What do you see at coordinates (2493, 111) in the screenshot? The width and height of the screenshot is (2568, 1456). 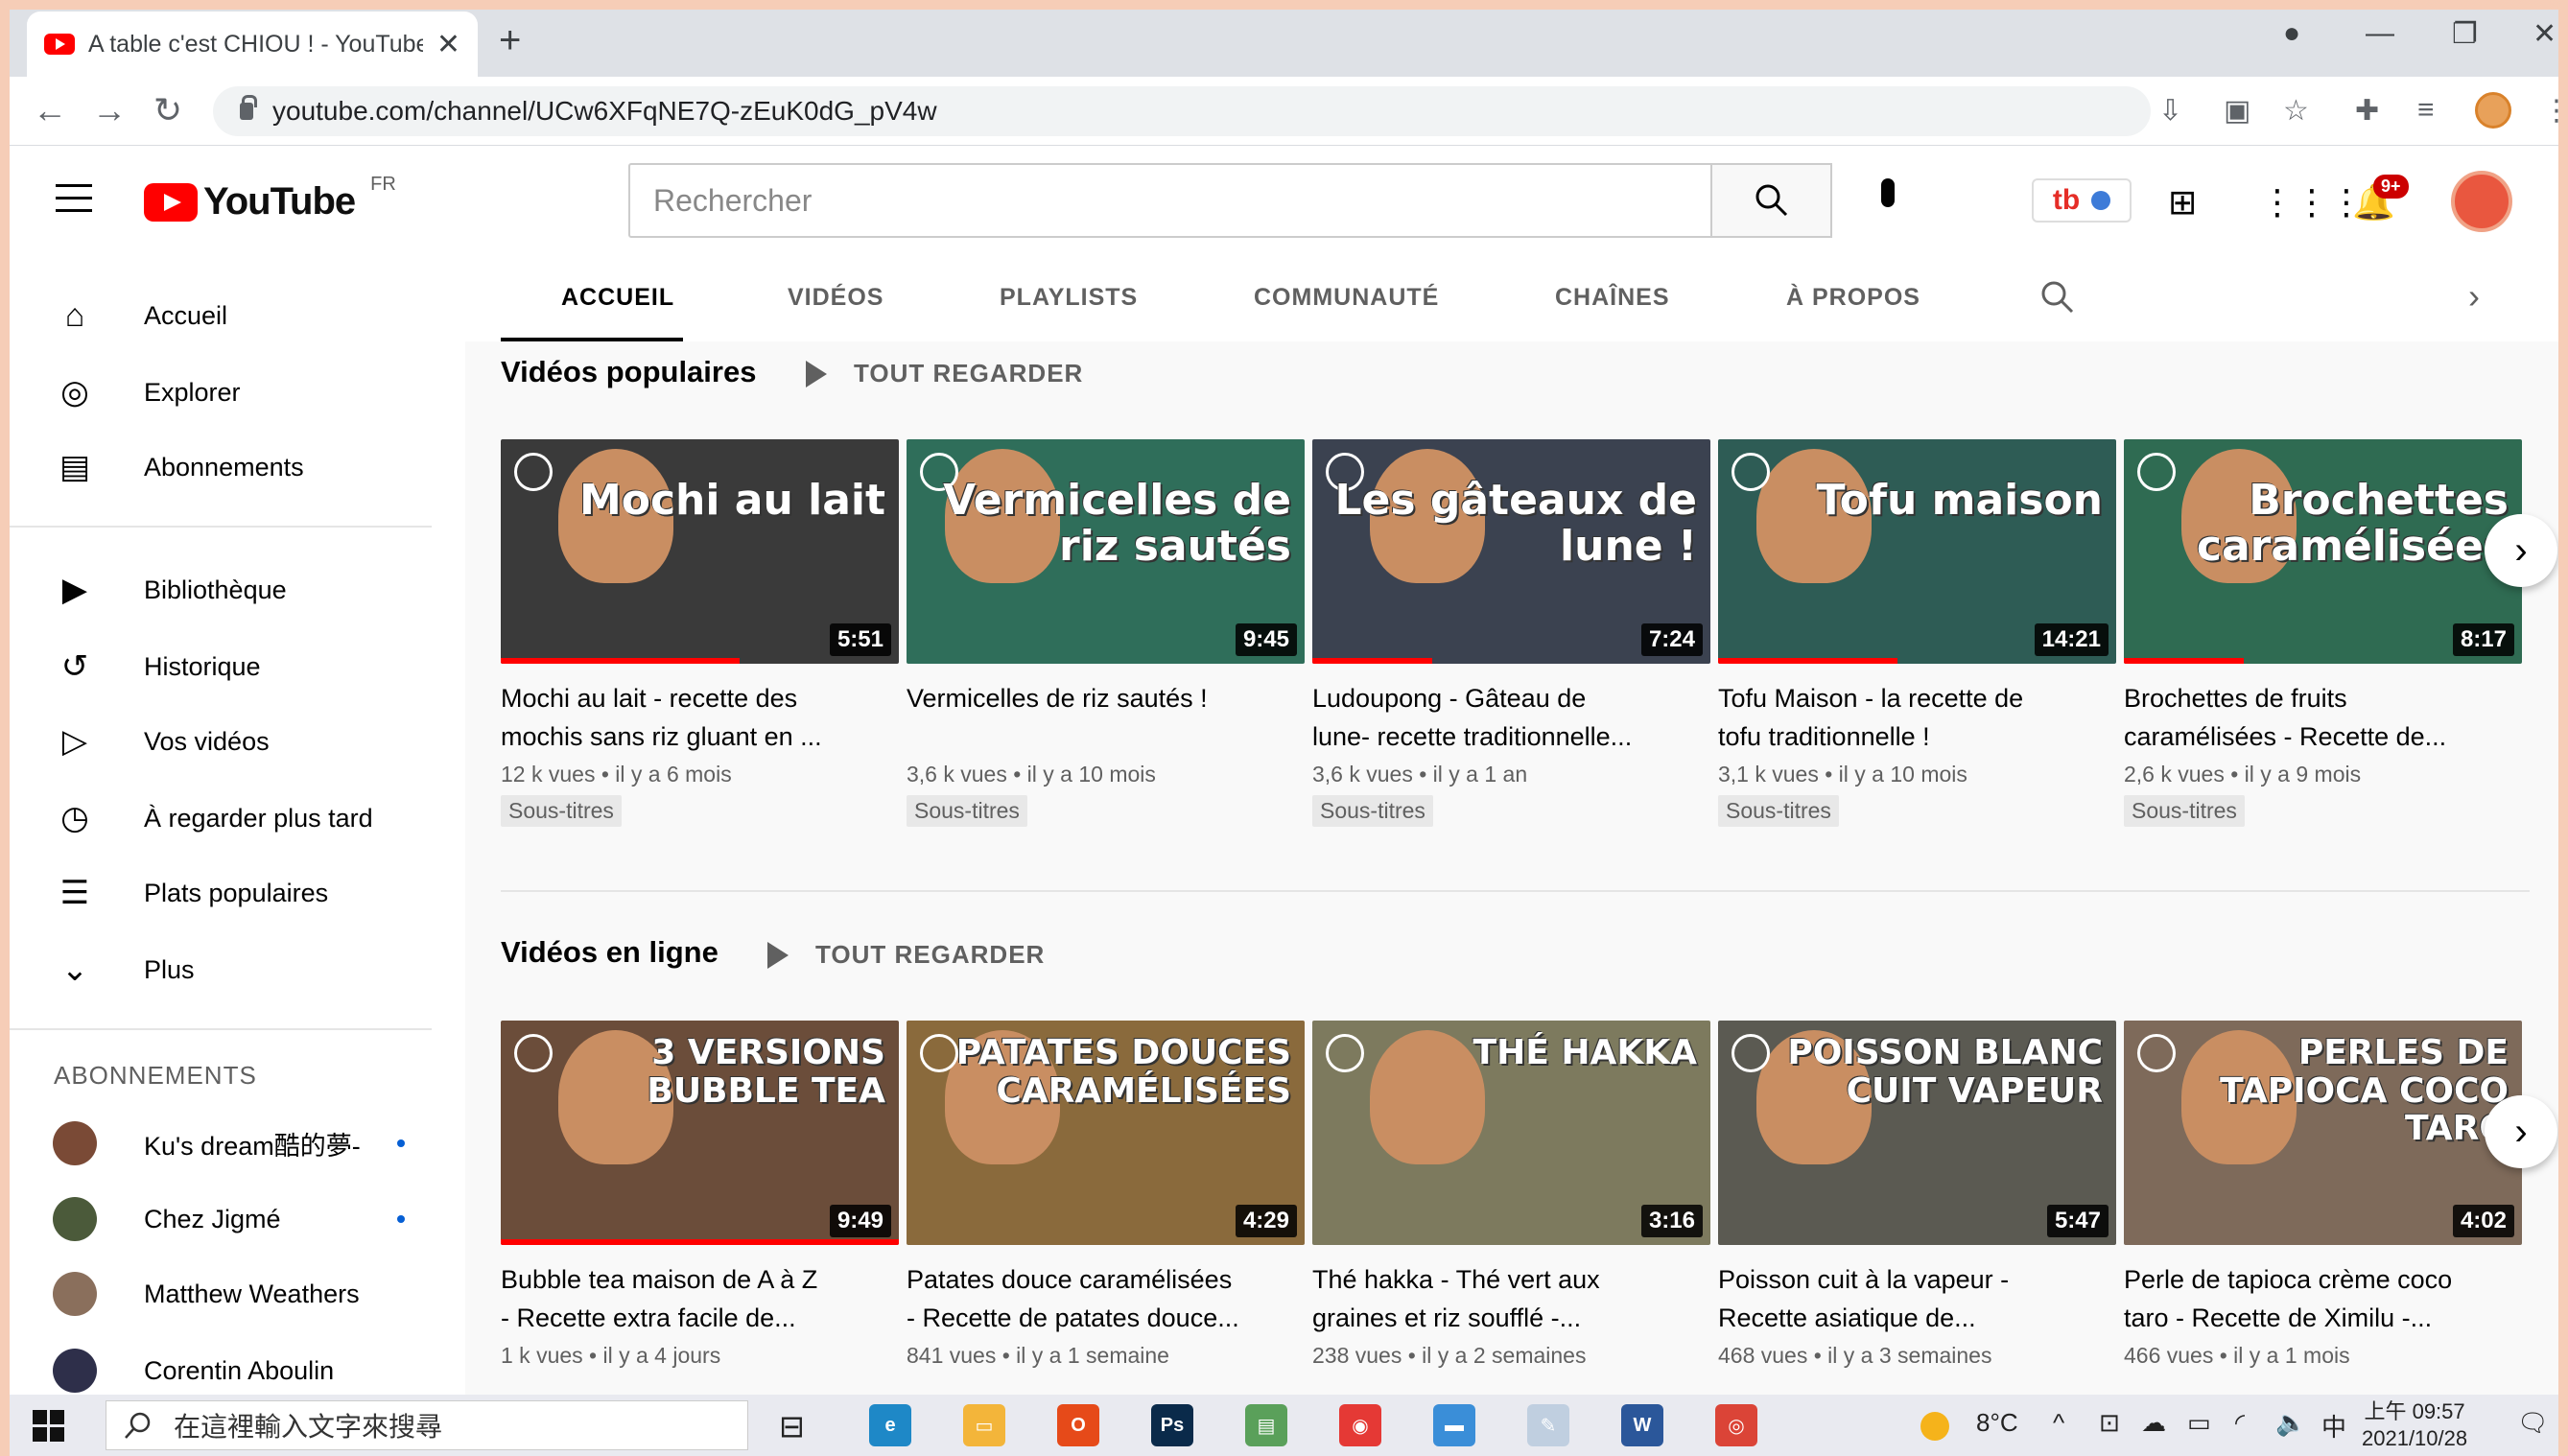 I see `browser-profile-avatar` at bounding box center [2493, 111].